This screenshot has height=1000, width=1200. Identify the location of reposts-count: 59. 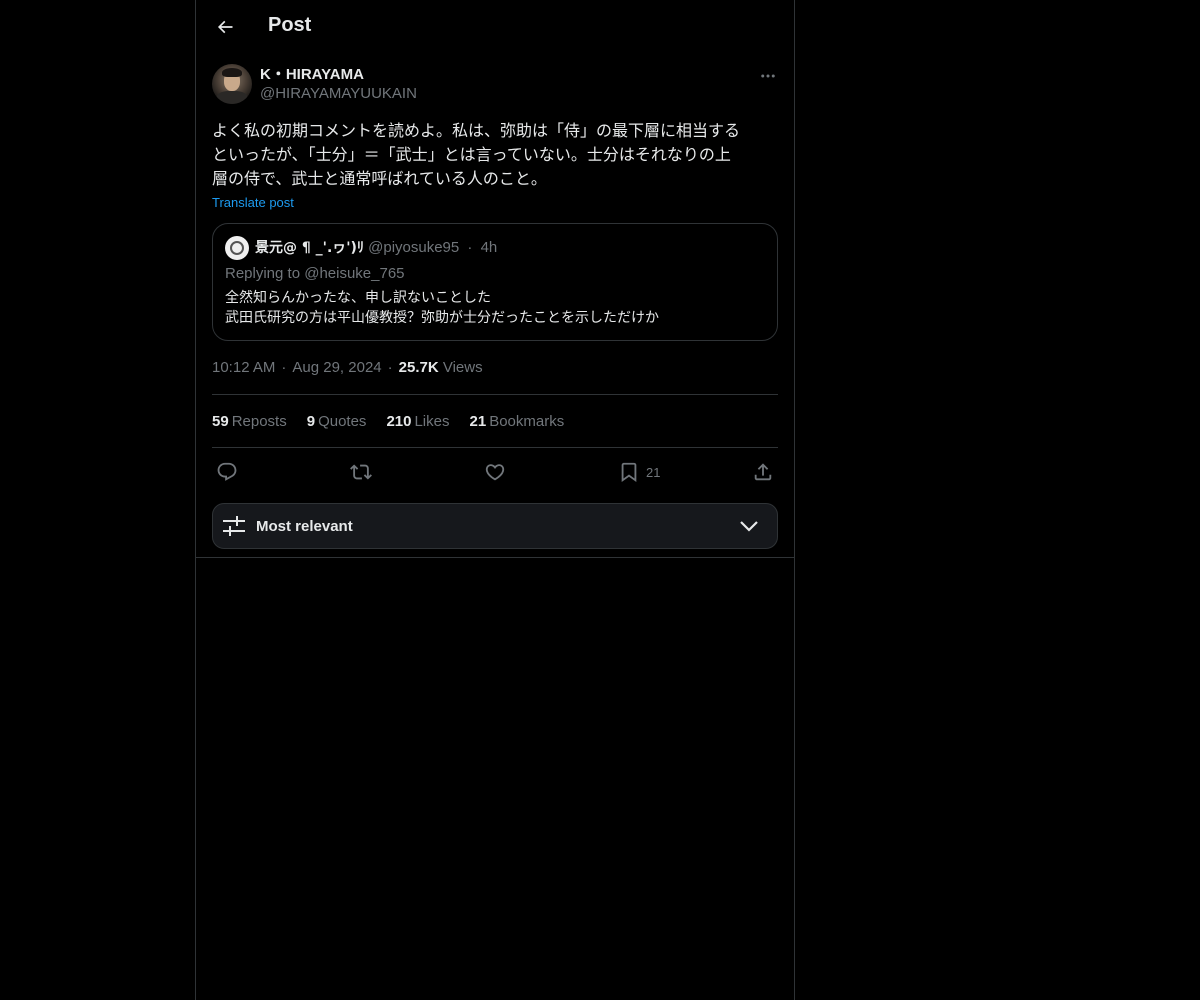
(220, 421).